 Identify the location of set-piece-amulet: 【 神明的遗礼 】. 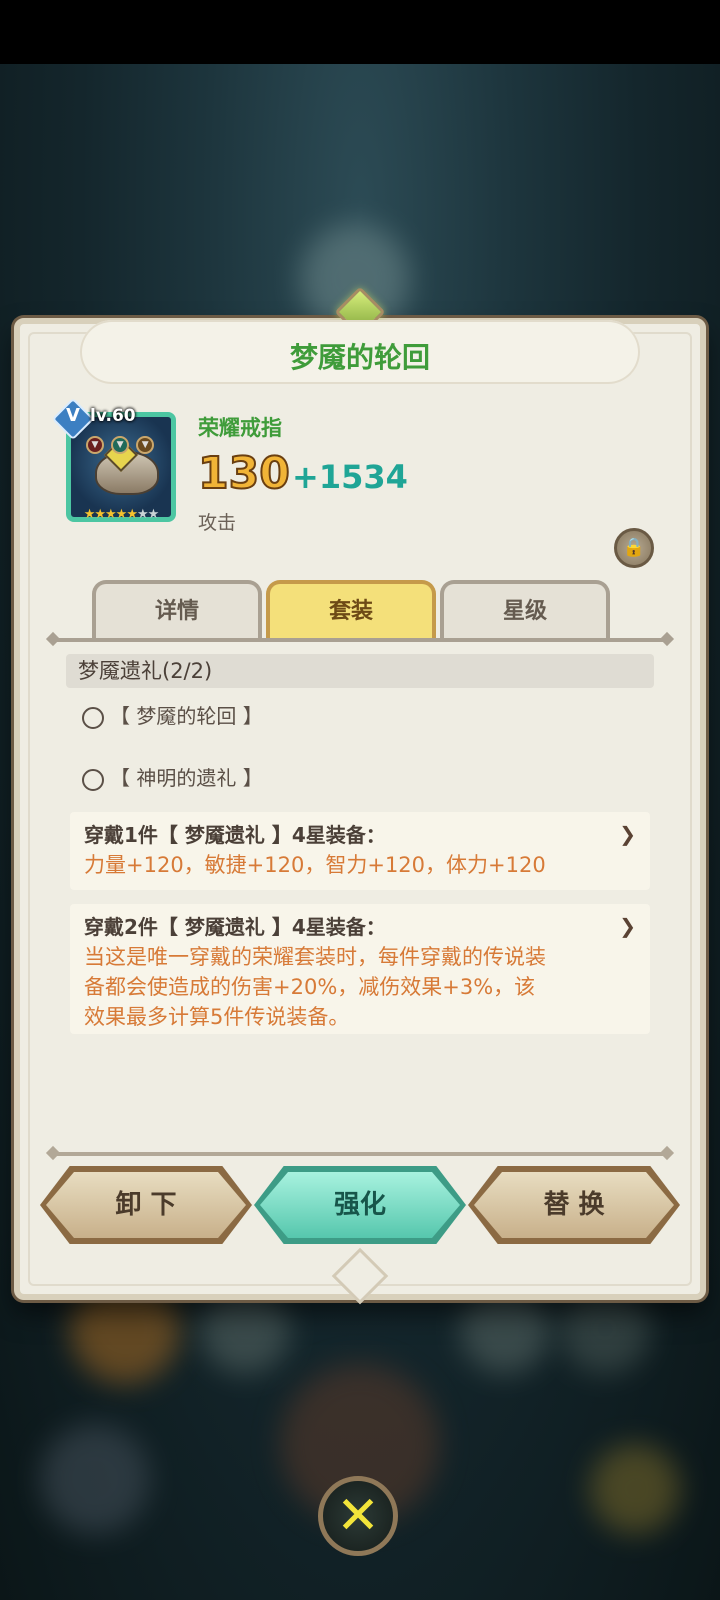
(172, 776).